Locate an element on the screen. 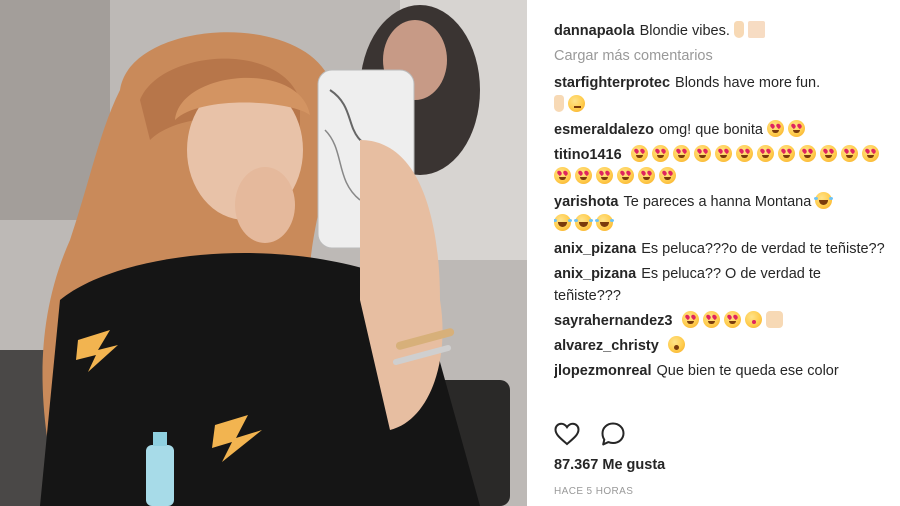 The width and height of the screenshot is (900, 506). comment-username: titino1416 is located at coordinates (588, 155).